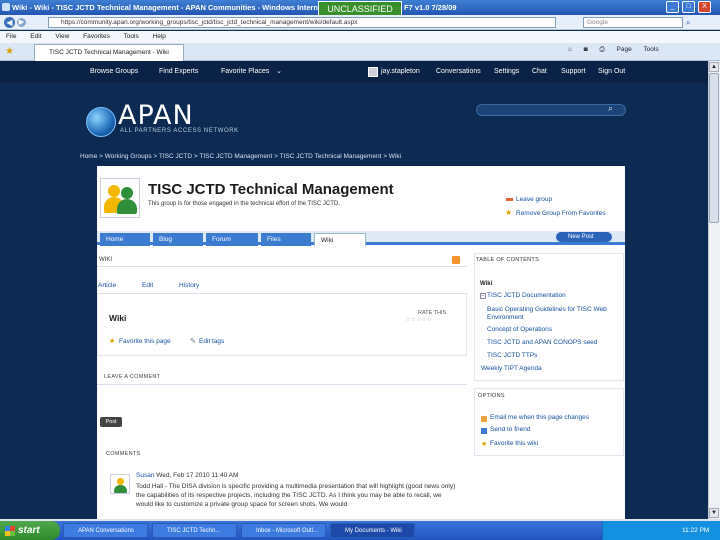  What do you see at coordinates (688, 7) in the screenshot?
I see `maximize-button: □` at bounding box center [688, 7].